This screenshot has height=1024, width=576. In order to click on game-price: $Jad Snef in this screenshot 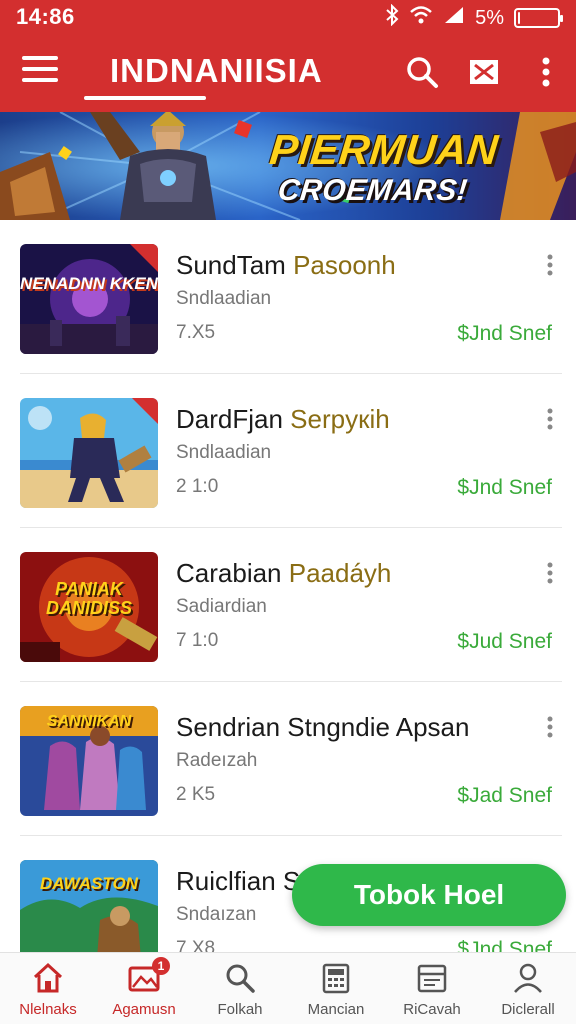, I will do `click(504, 796)`.